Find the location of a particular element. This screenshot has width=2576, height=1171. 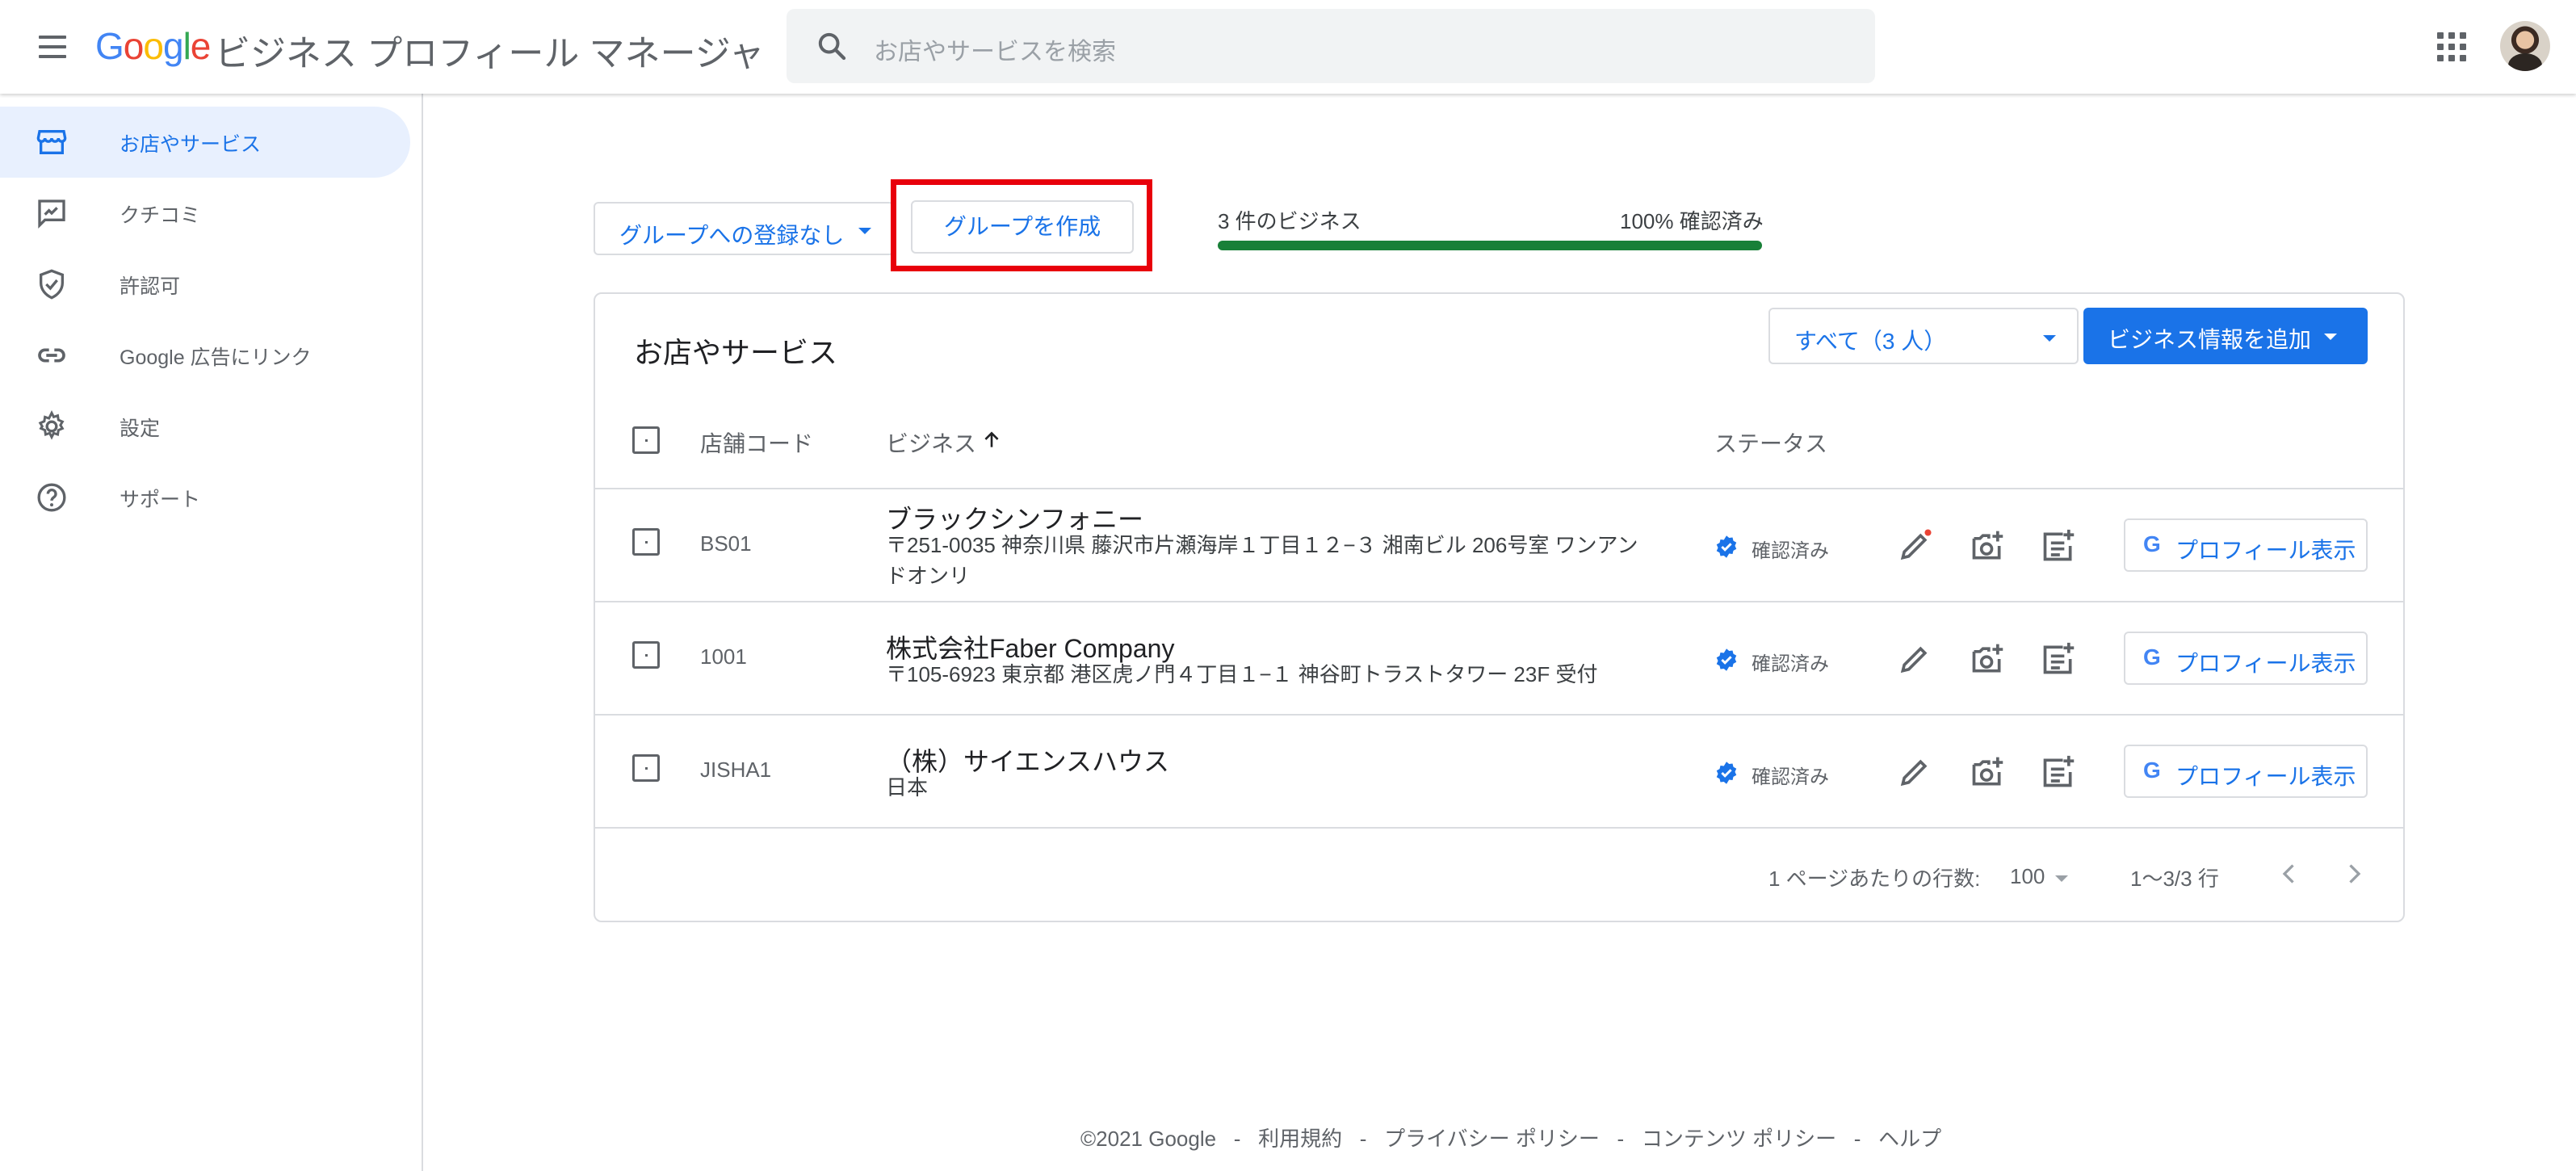

sidebar-item-licenses: 許認可 is located at coordinates (205, 284).